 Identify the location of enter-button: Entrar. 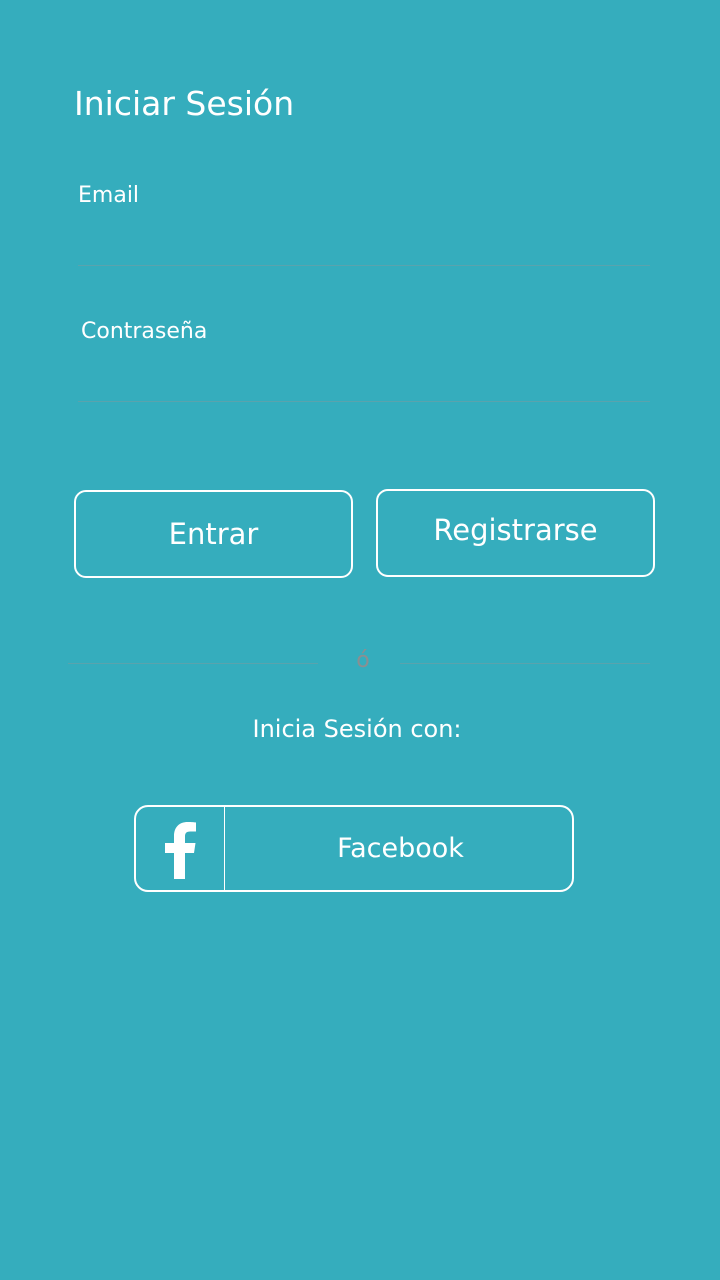
(213, 534).